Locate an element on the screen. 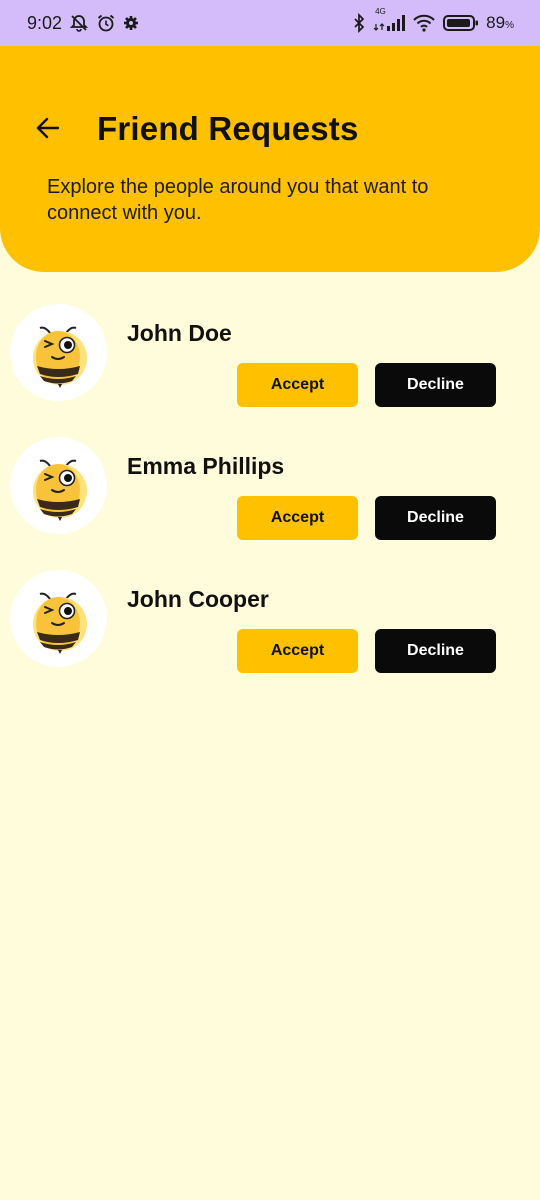  requester-name: John Cooper is located at coordinates (198, 599).